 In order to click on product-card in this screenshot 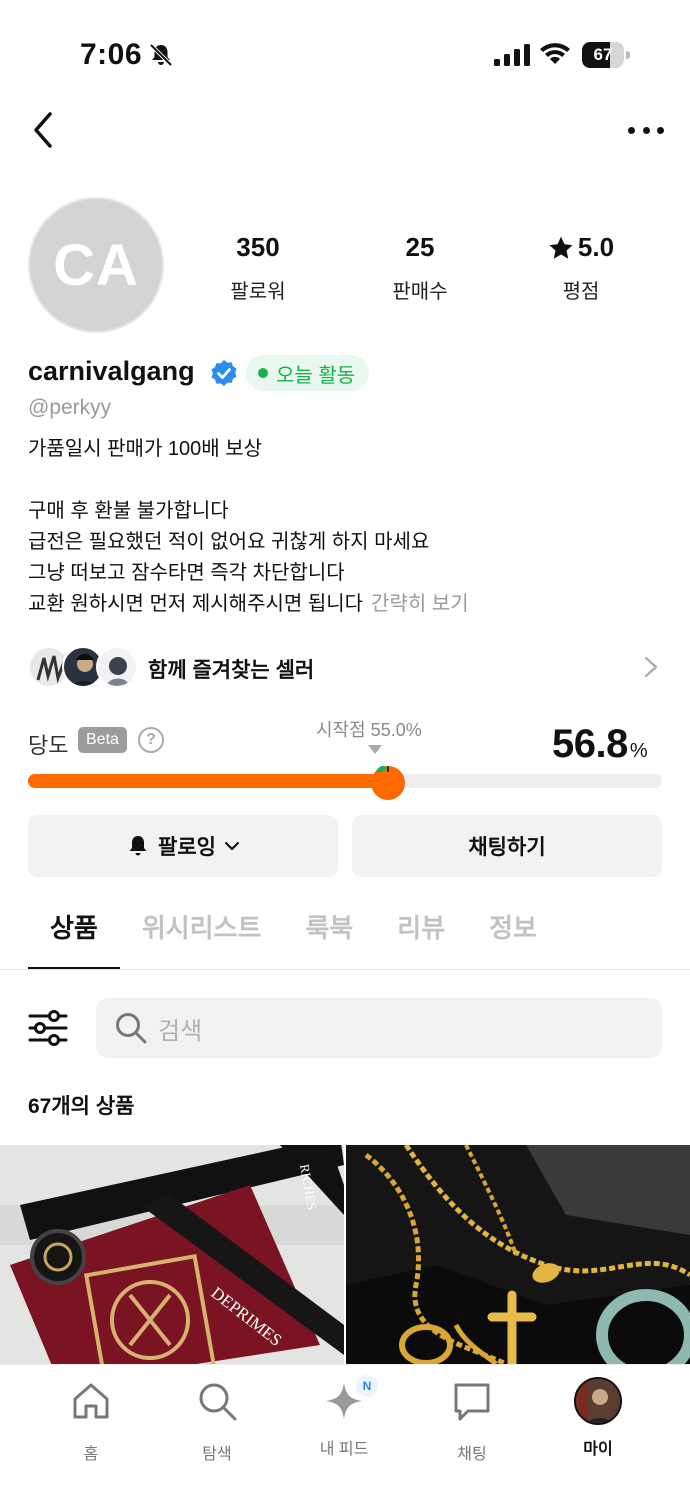, I will do `click(518, 1254)`.